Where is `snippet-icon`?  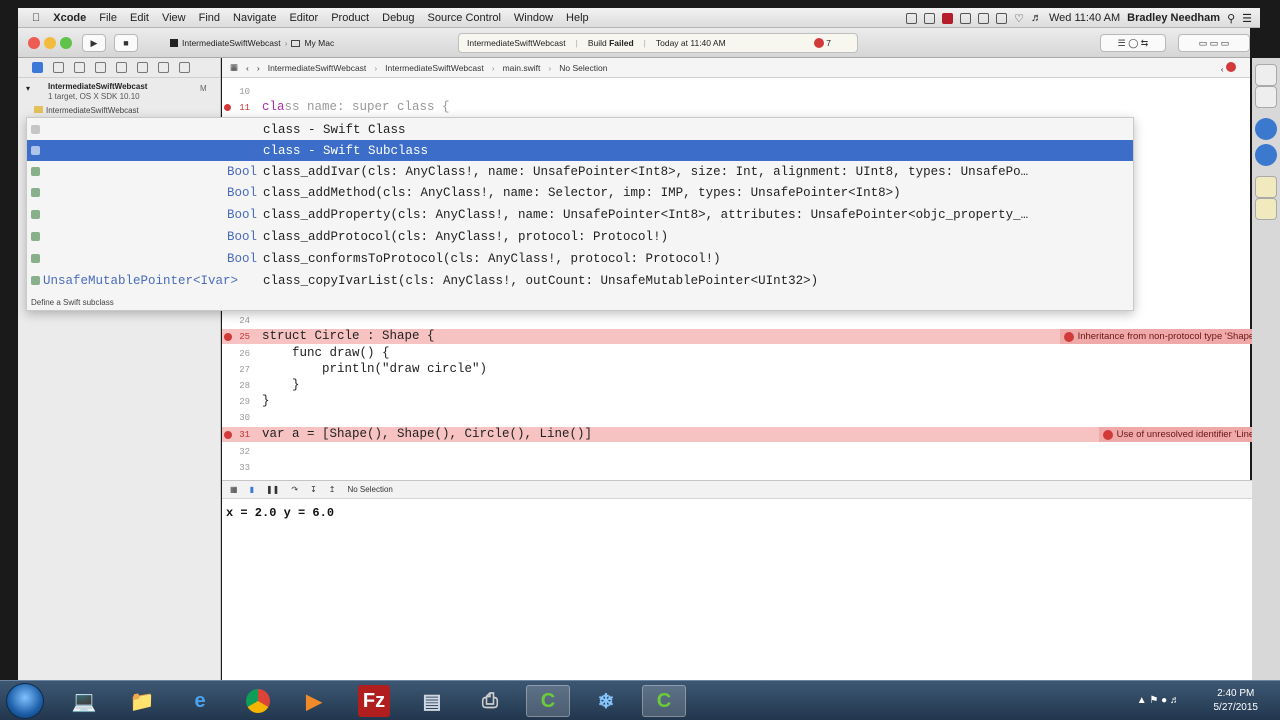
snippet-icon is located at coordinates (35, 150).